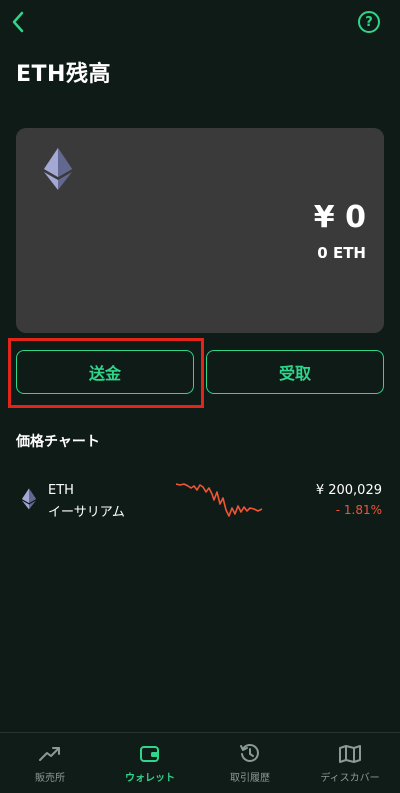 Image resolution: width=400 pixels, height=793 pixels. Describe the element at coordinates (58, 442) in the screenshot. I see `section-title: 価格チャート` at that location.